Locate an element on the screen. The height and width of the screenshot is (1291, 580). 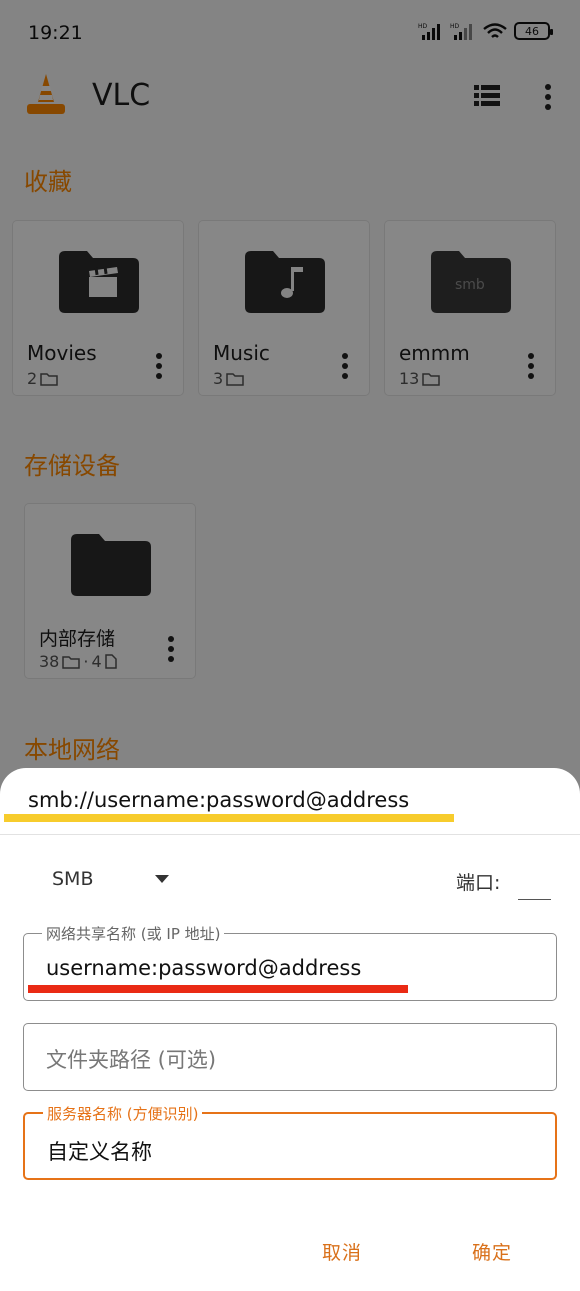
server-name-label: 服务器名称 (方便识别) is located at coordinates (123, 1113).